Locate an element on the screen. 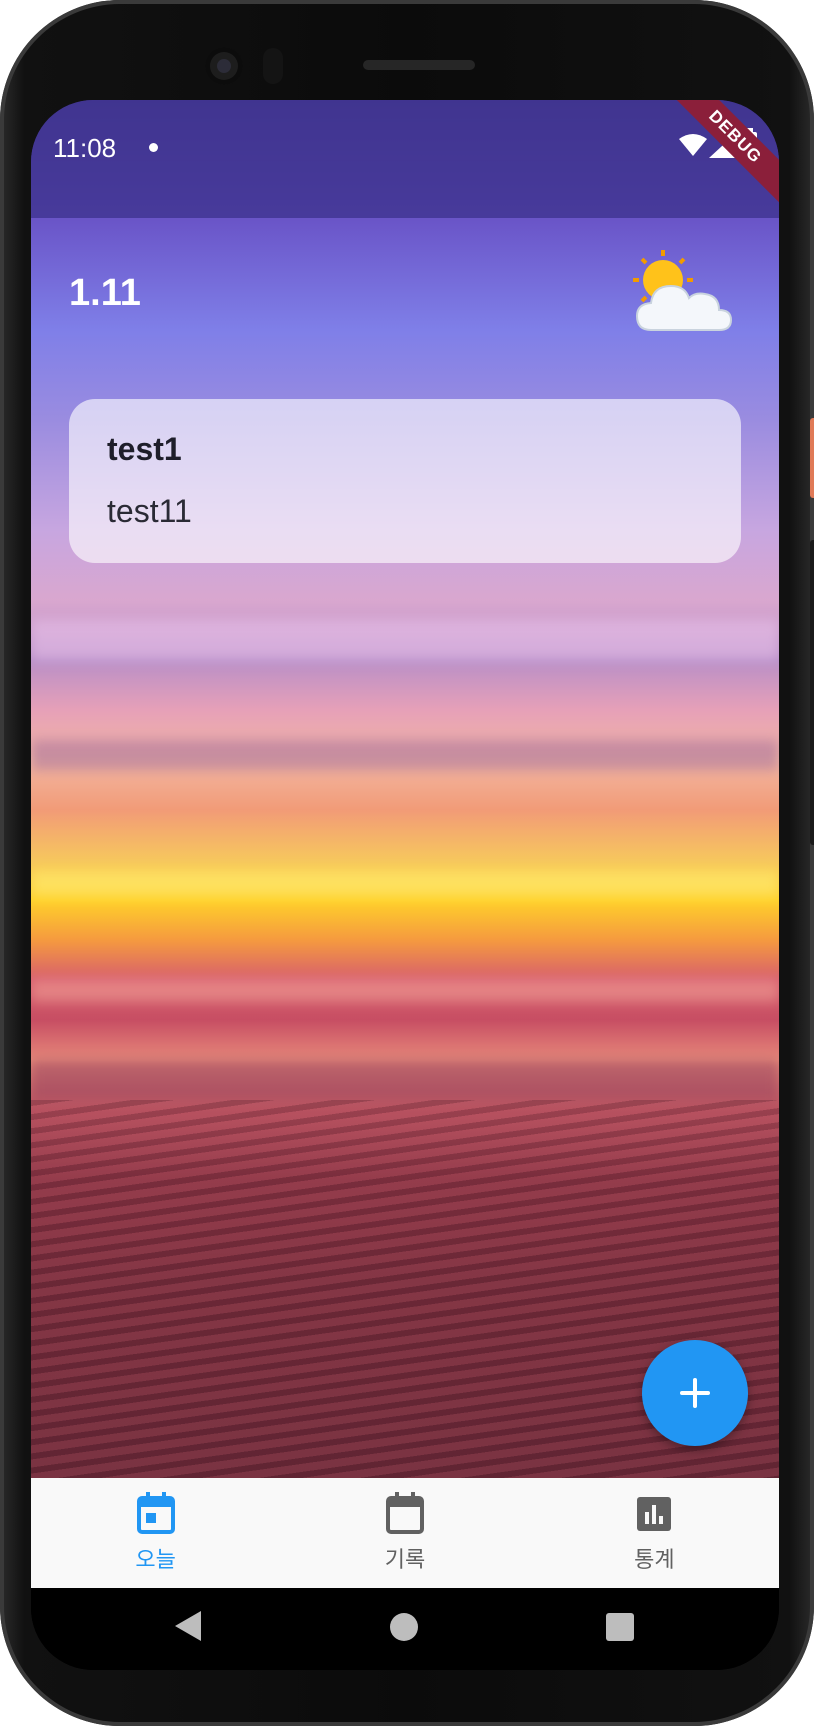 The image size is (814, 1726). partly-sunny-icon is located at coordinates (683, 290).